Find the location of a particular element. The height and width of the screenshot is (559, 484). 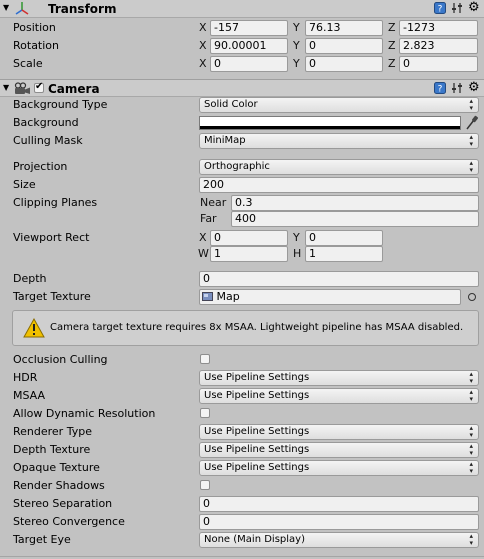

occlusion-culling-checkbox is located at coordinates (205, 359).